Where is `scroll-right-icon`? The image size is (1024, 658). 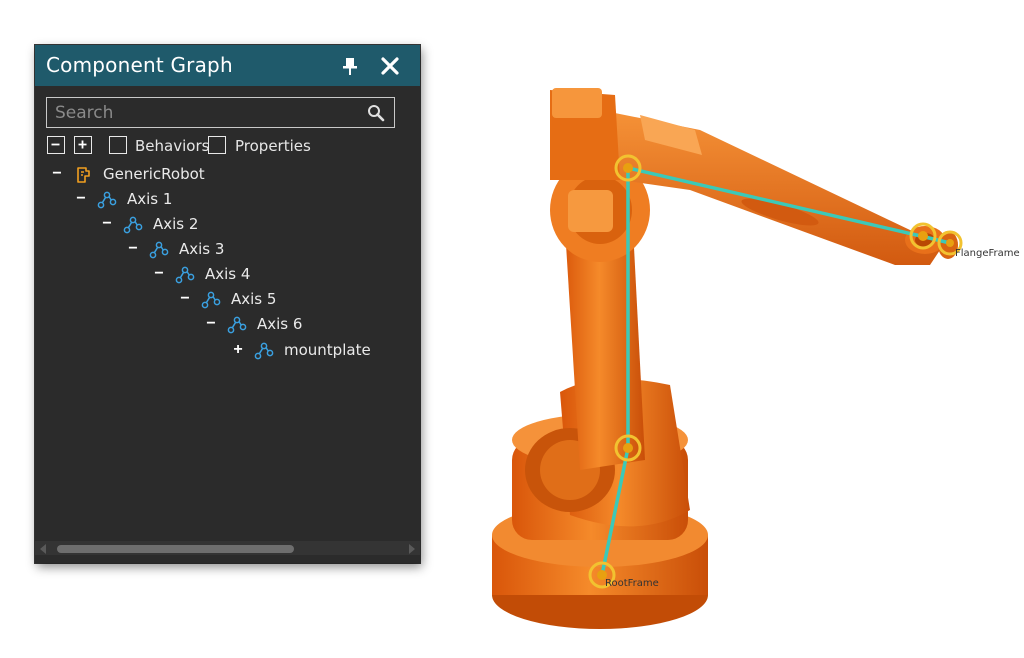 scroll-right-icon is located at coordinates (412, 549).